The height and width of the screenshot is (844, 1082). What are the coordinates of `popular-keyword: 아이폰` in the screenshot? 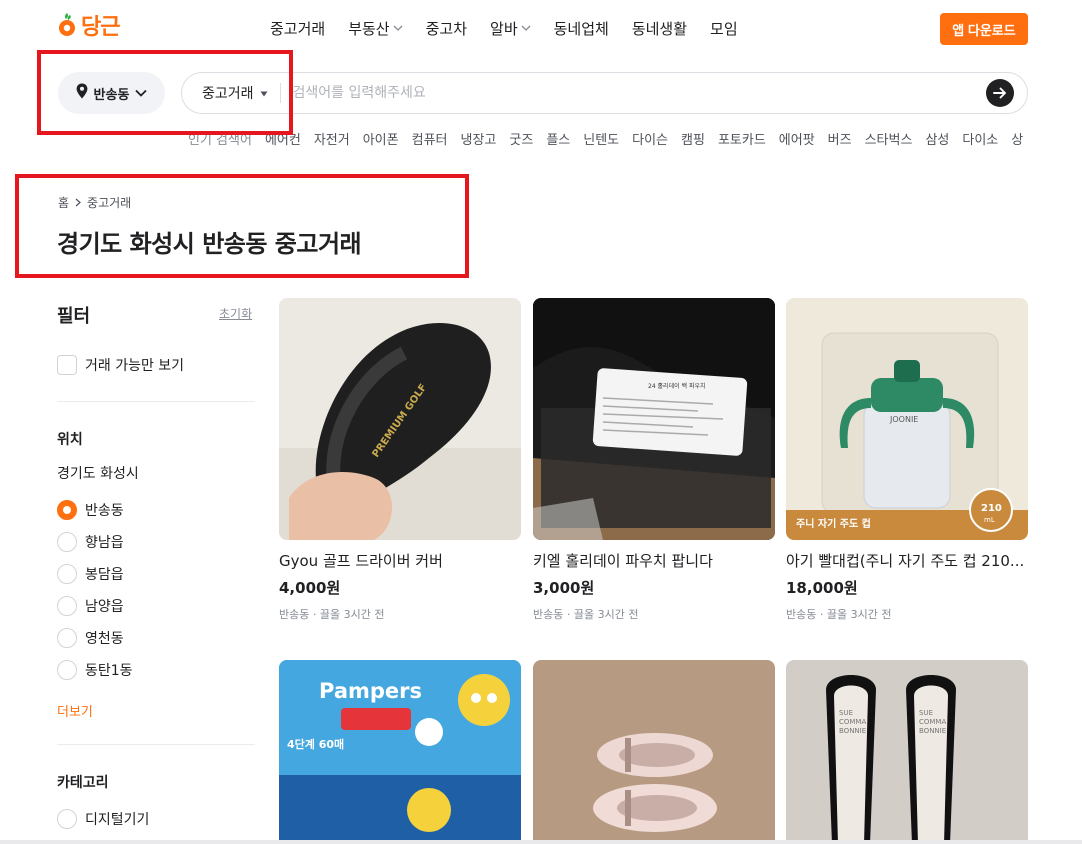 It's located at (381, 139).